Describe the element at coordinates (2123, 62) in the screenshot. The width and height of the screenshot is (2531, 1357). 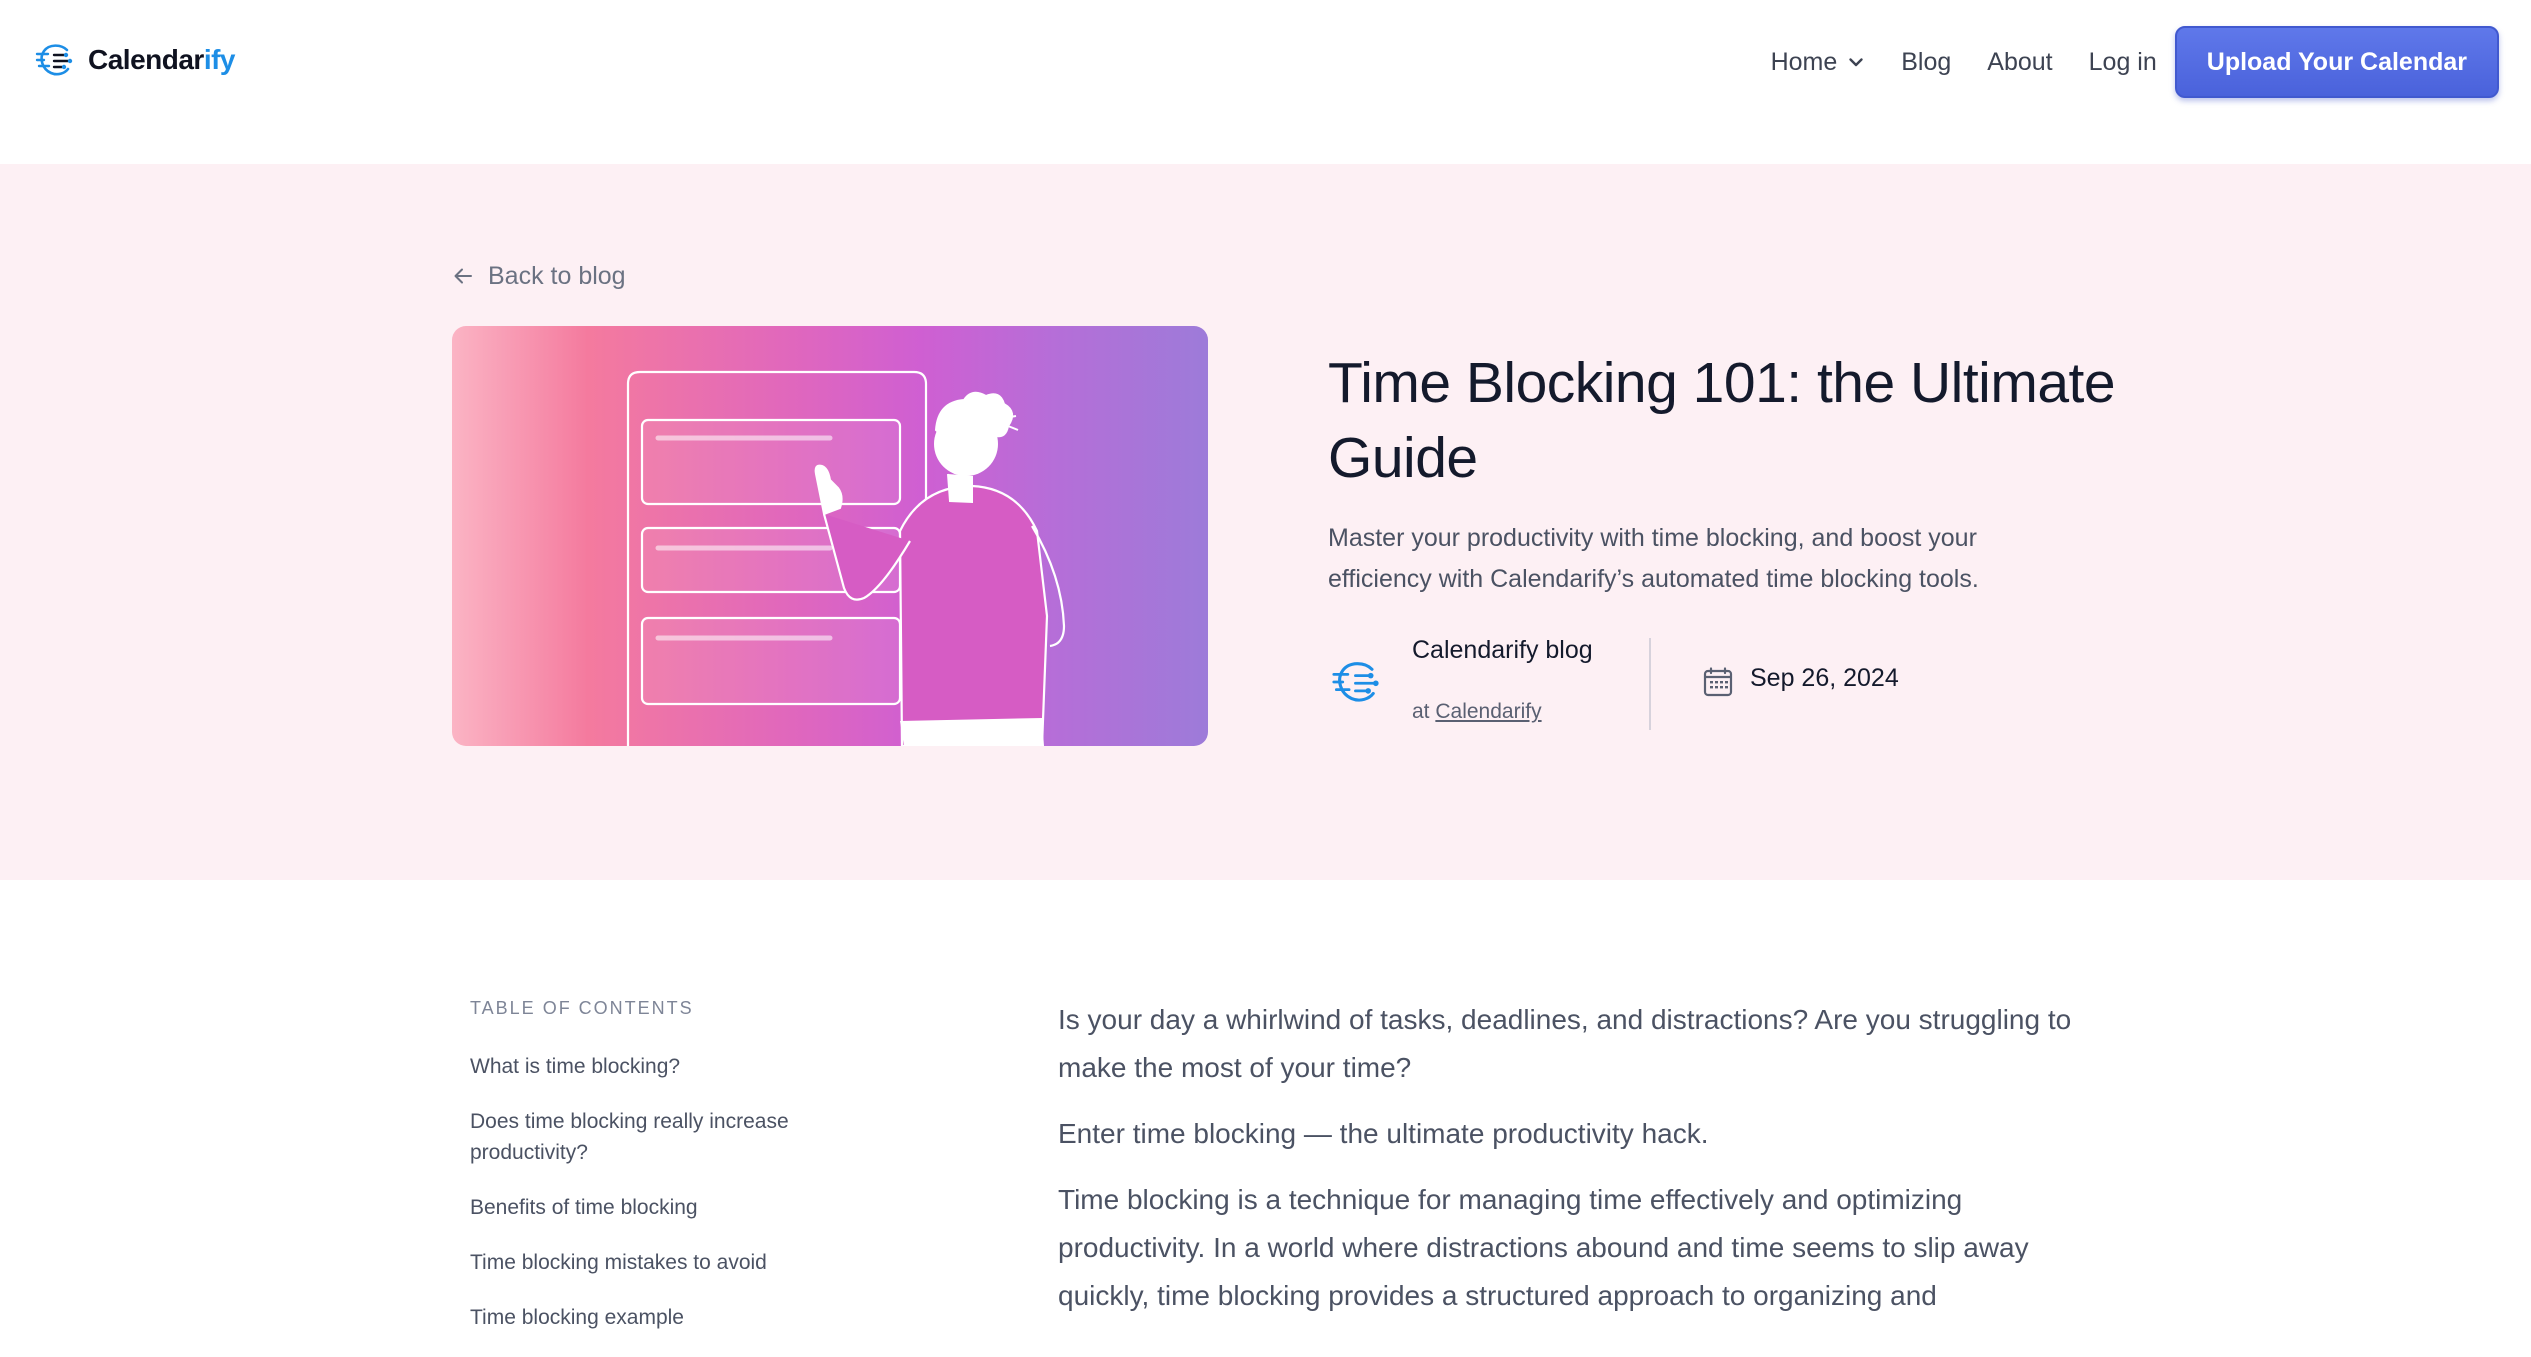
I see `nav-login-link: Log in` at that location.